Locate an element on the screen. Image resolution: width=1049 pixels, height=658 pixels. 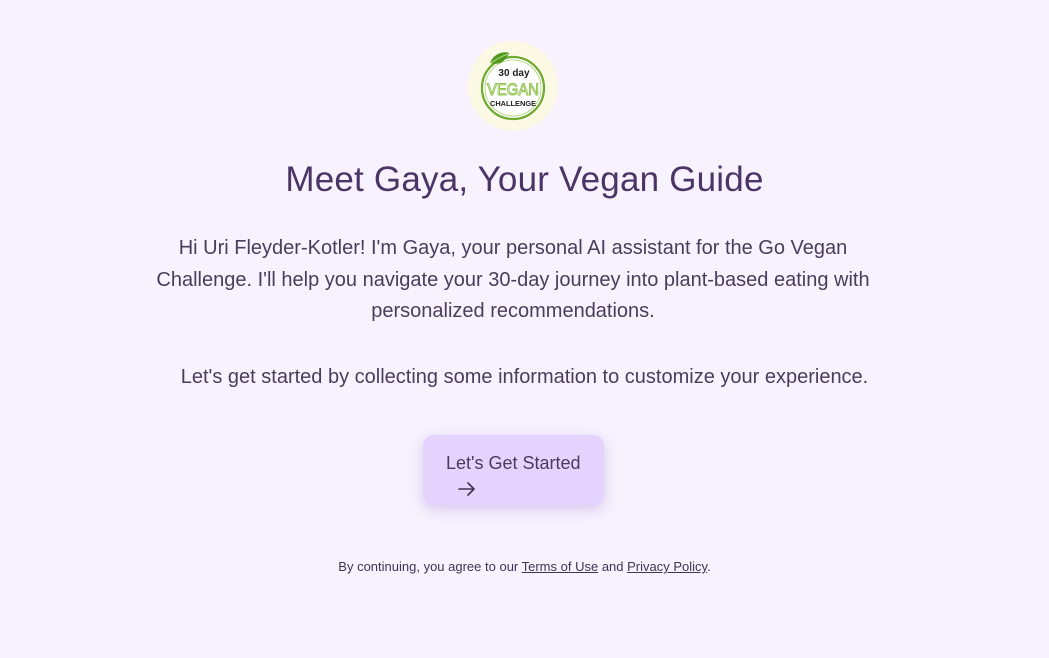
arrow-right-icon is located at coordinates (466, 489).